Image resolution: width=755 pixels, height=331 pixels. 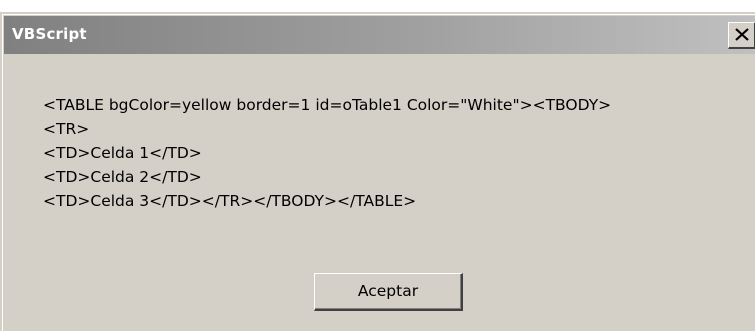 I want to click on close-button, so click(x=741, y=35).